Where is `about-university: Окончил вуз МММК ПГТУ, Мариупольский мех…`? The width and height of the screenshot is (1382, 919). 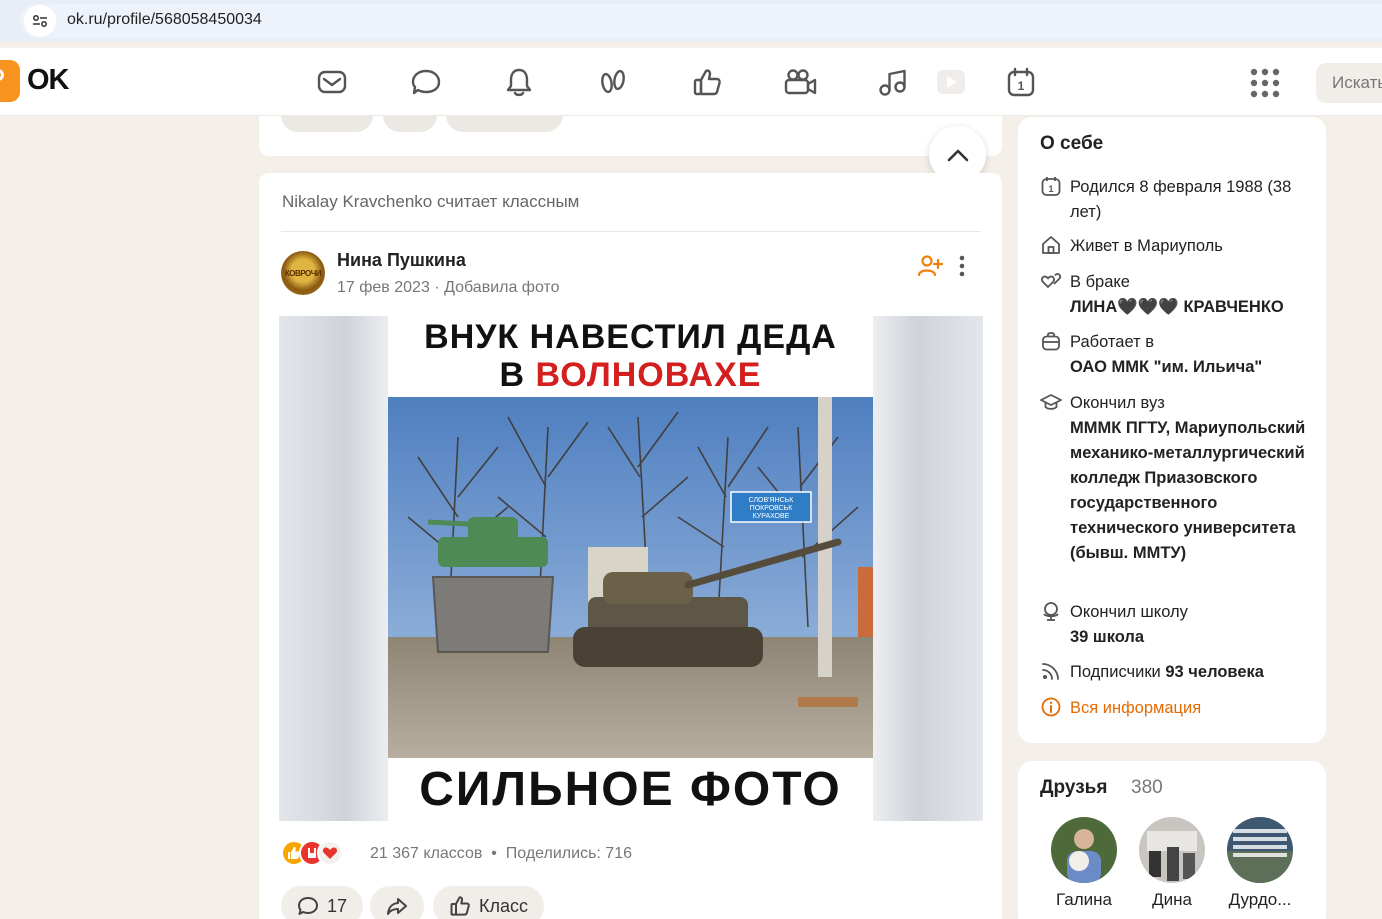
about-university: Окончил вуз МММК ПГТУ, Мариупольский мех… is located at coordinates (1175, 478).